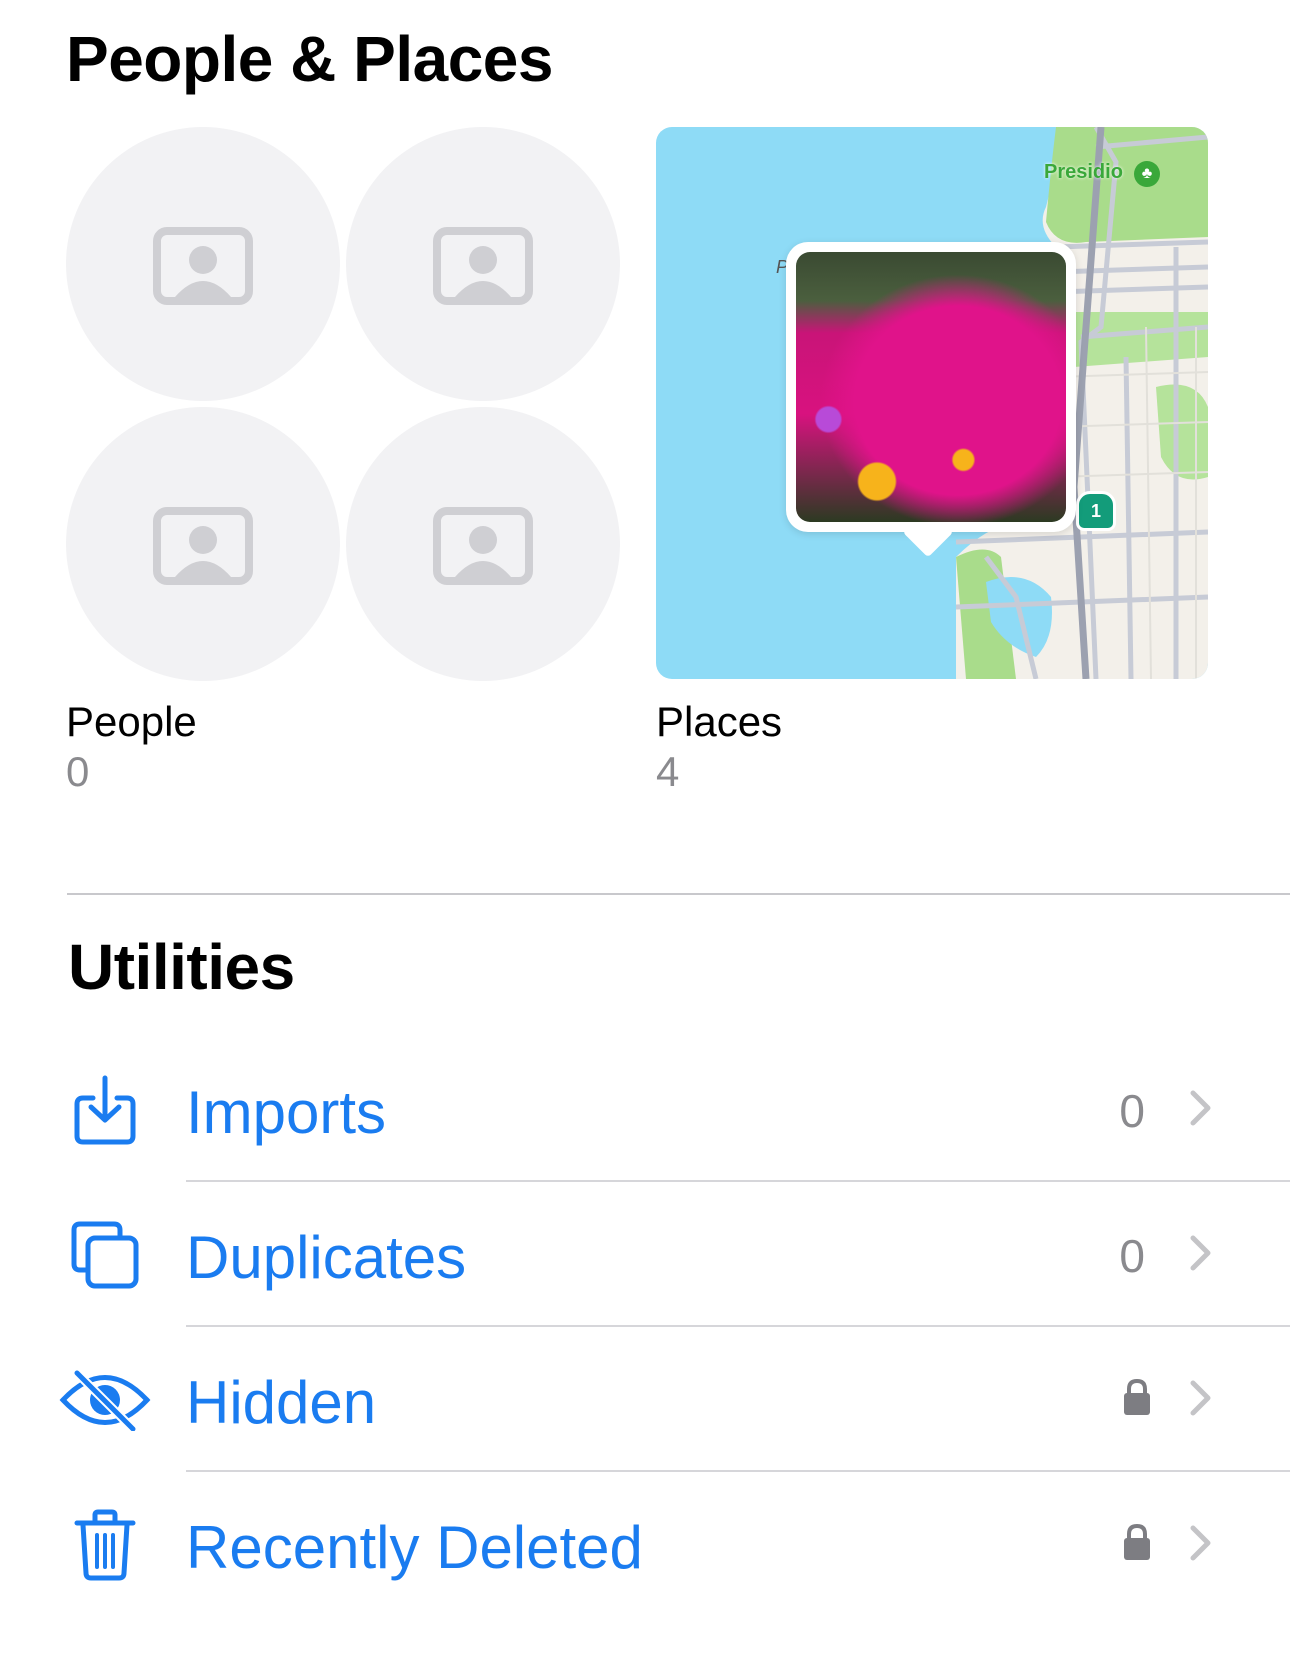 This screenshot has height=1672, width=1290. Describe the element at coordinates (181, 967) in the screenshot. I see `utilities-title: Utilities` at that location.